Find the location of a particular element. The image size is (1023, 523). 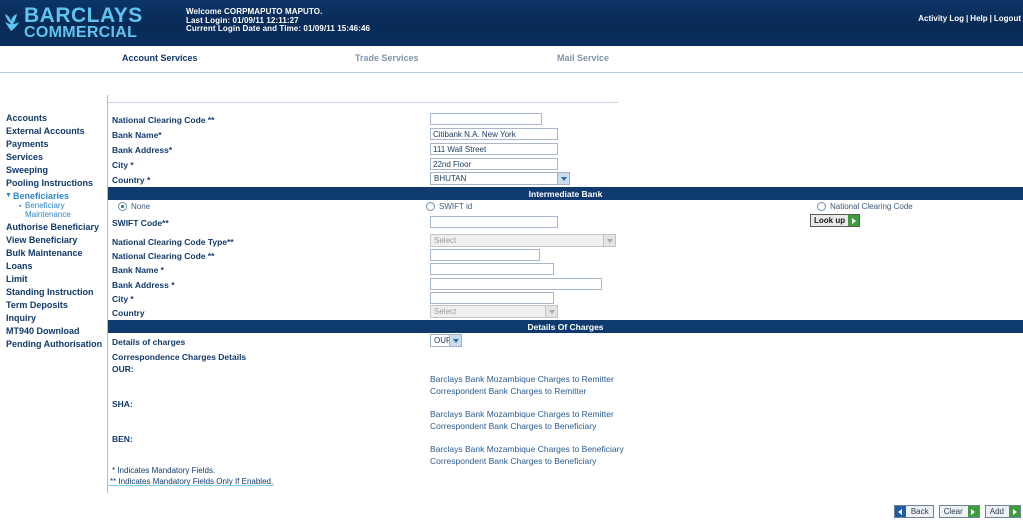

sidebar-item-external-accounts: External Accounts is located at coordinates (45, 131).